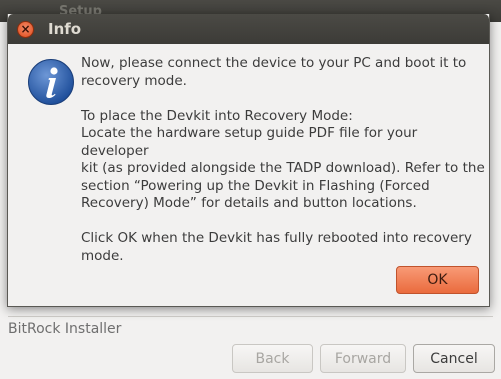 This screenshot has width=501, height=379. I want to click on dialog-title: Info, so click(65, 29).